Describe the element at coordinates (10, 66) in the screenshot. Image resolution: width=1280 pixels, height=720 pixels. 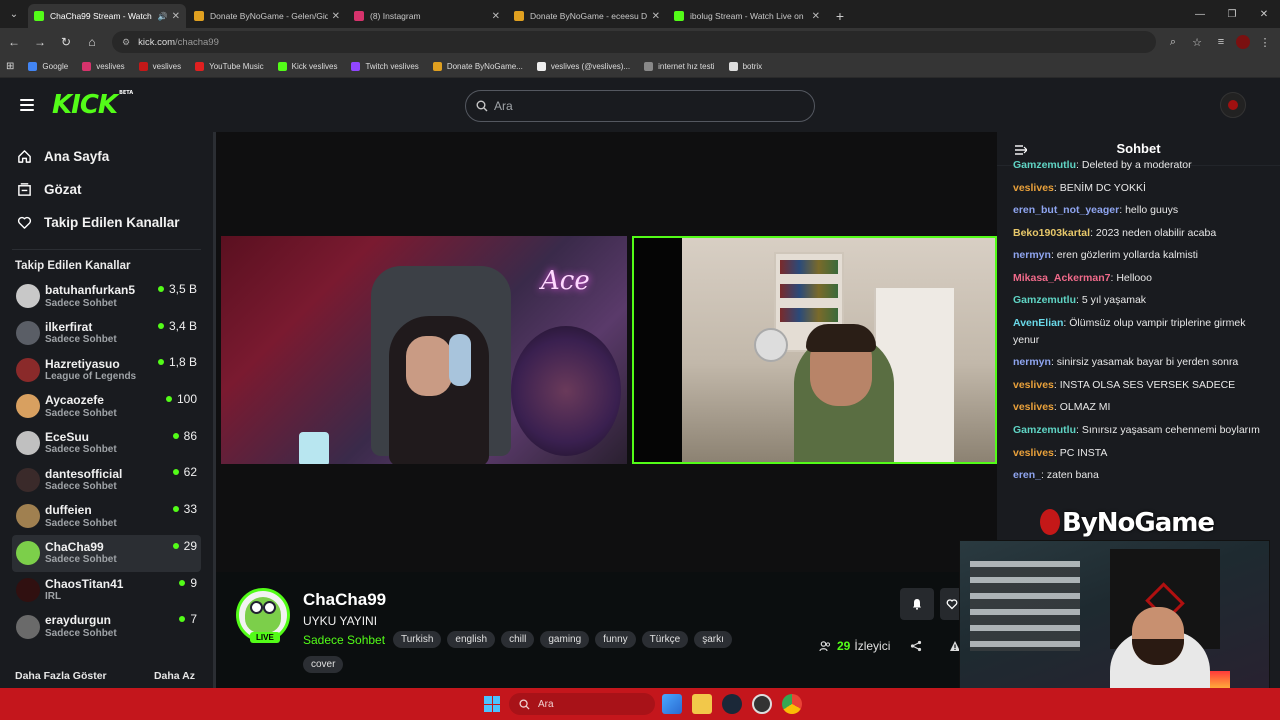
I see `apps-grid-icon: ⊞` at that location.